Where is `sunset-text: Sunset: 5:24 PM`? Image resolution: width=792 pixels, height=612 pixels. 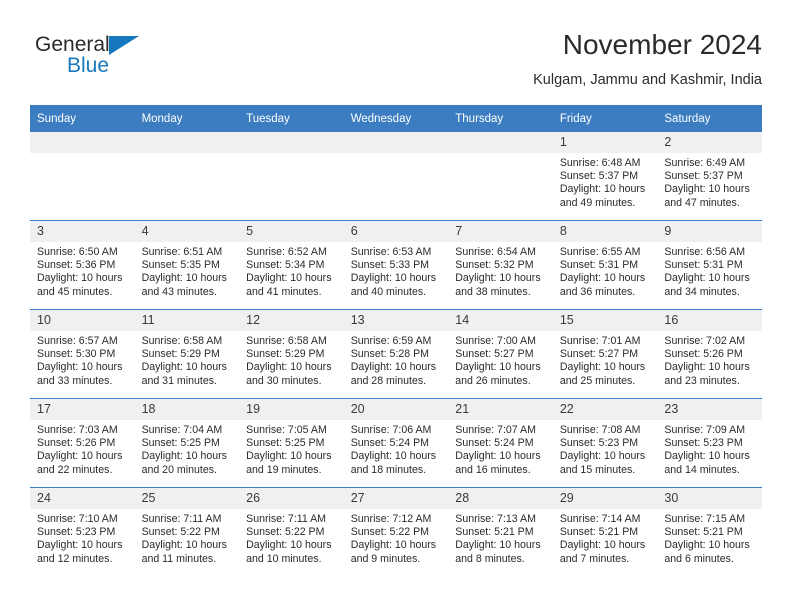 sunset-text: Sunset: 5:24 PM is located at coordinates (390, 443).